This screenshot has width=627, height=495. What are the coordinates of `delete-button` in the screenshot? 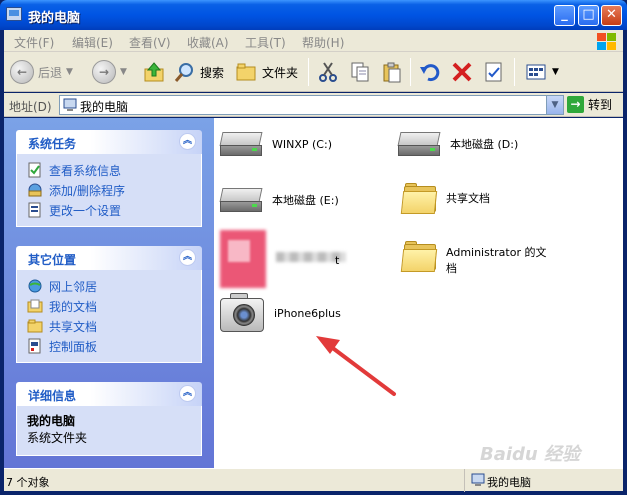 It's located at (462, 72).